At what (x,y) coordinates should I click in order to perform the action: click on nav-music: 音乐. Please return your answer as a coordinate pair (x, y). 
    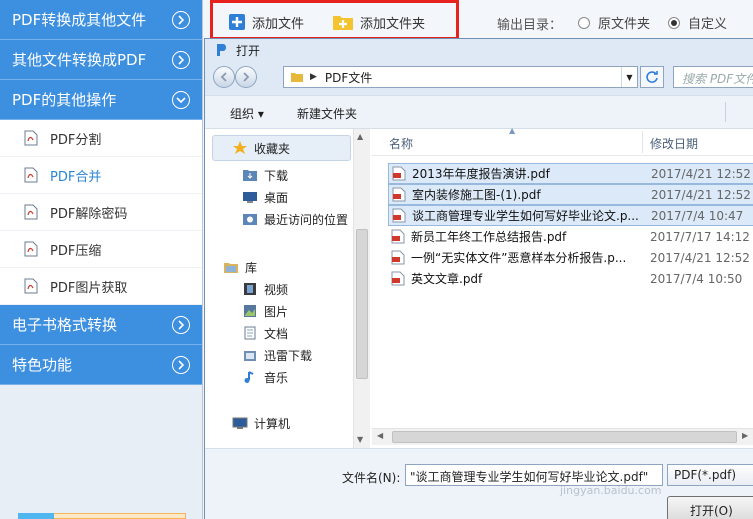
    Looking at the image, I should click on (246, 377).